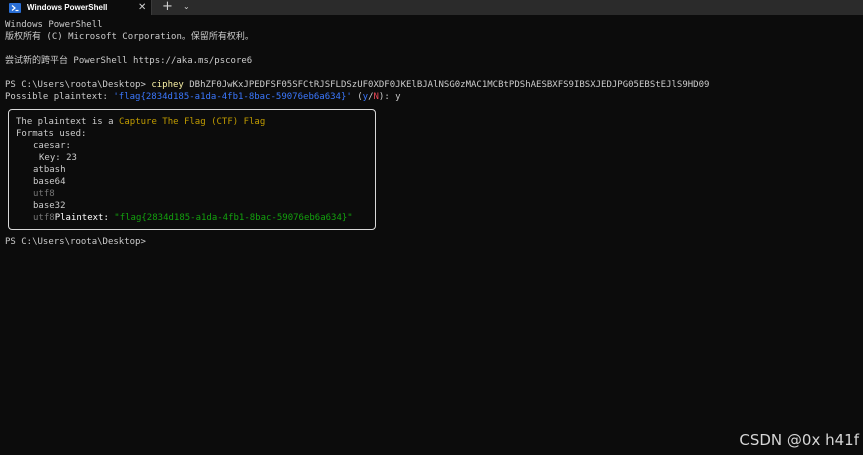 This screenshot has height=455, width=863. What do you see at coordinates (51, 134) in the screenshot?
I see `formats-label: Formats used:` at bounding box center [51, 134].